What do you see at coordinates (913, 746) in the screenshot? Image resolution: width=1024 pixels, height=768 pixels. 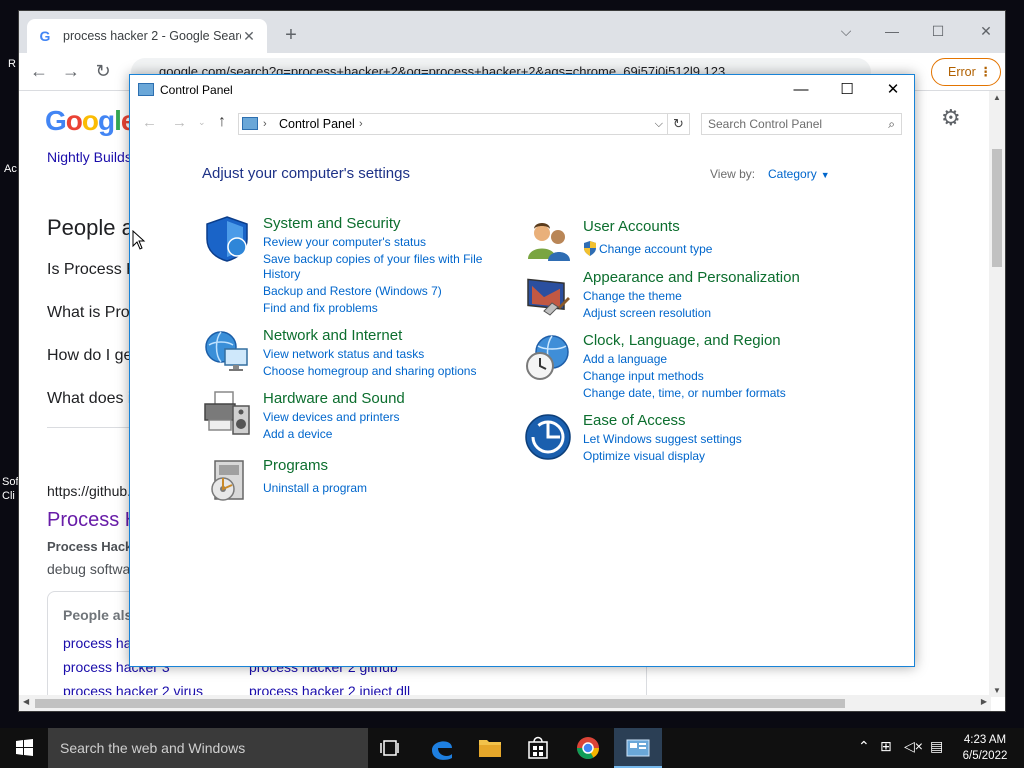 I see `volume-muted-icon: ◁×` at bounding box center [913, 746].